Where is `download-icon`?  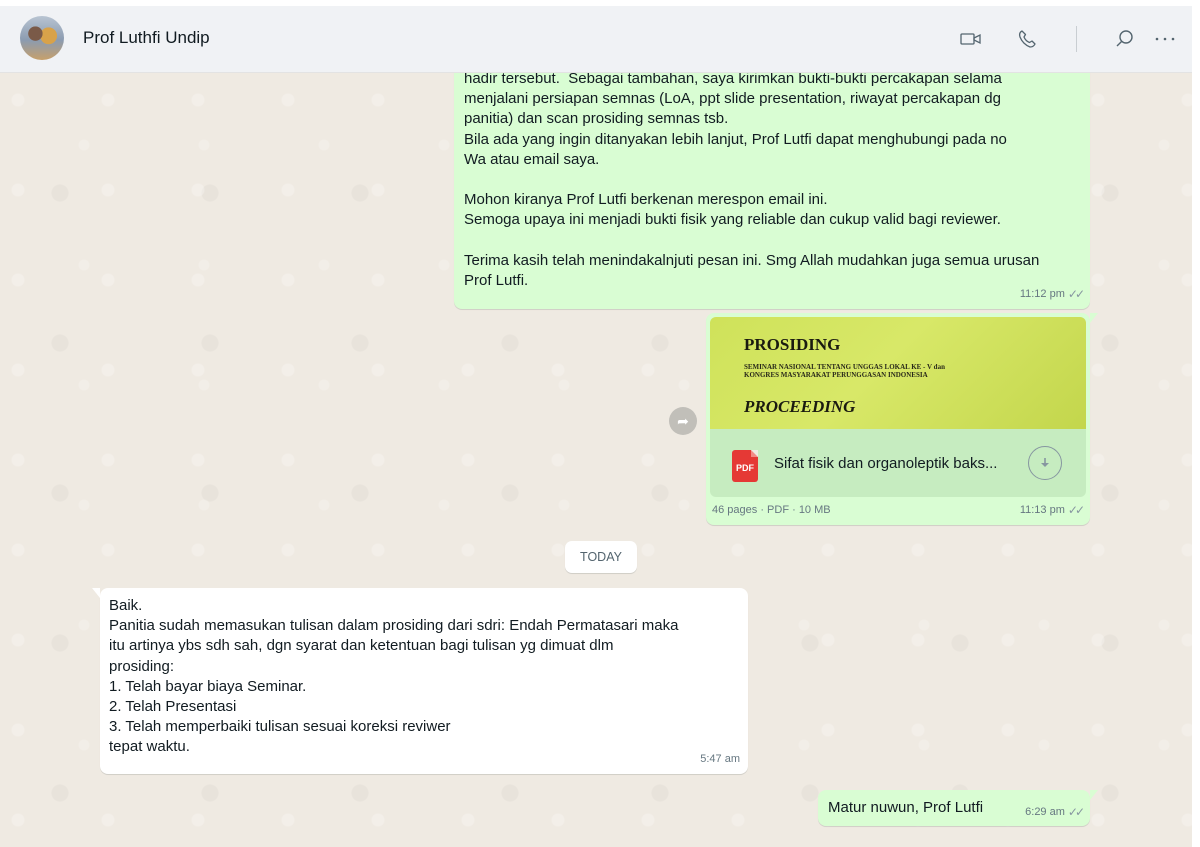
download-icon is located at coordinates (1045, 463).